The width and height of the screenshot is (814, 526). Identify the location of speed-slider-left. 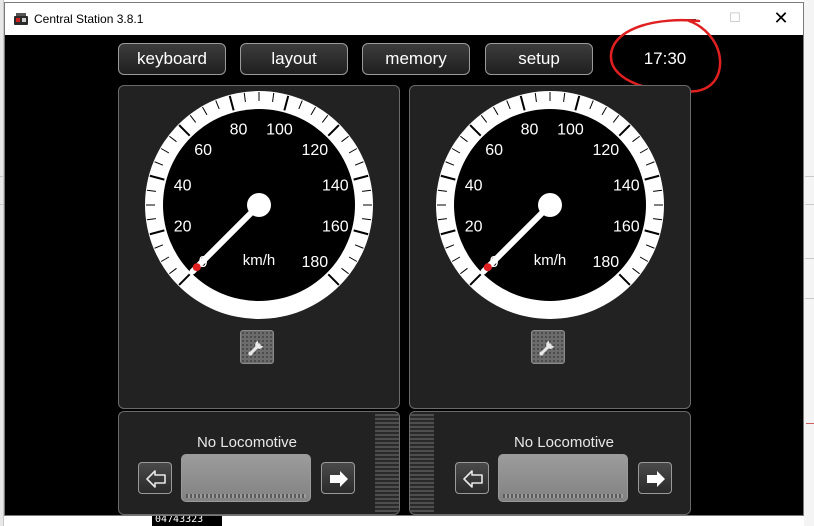
(387, 463).